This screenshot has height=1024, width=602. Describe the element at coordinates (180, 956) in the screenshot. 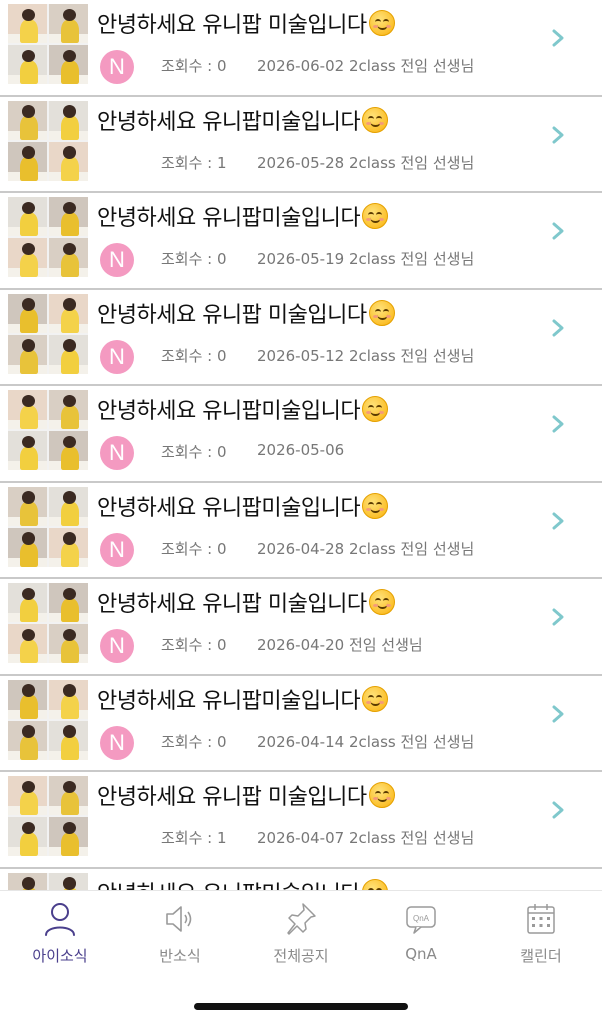

I see `tab-label: 반소식` at that location.